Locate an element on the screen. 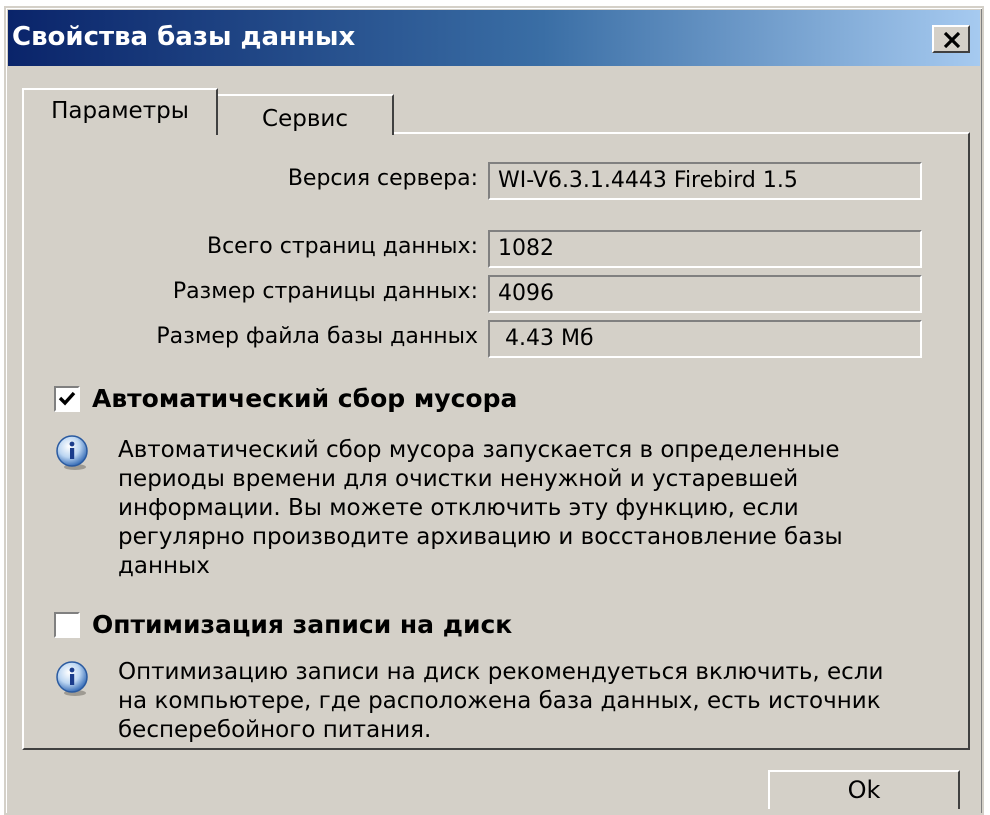 The width and height of the screenshot is (990, 815). server-version-field: WI-V6.3.1.4443 Firebird 1.5 is located at coordinates (705, 181).